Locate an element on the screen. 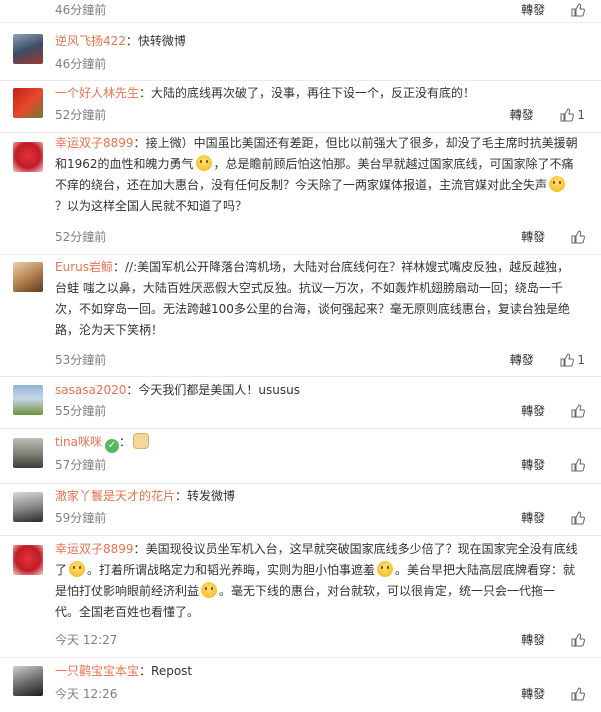  verified-badge-icon: ✓ is located at coordinates (112, 446).